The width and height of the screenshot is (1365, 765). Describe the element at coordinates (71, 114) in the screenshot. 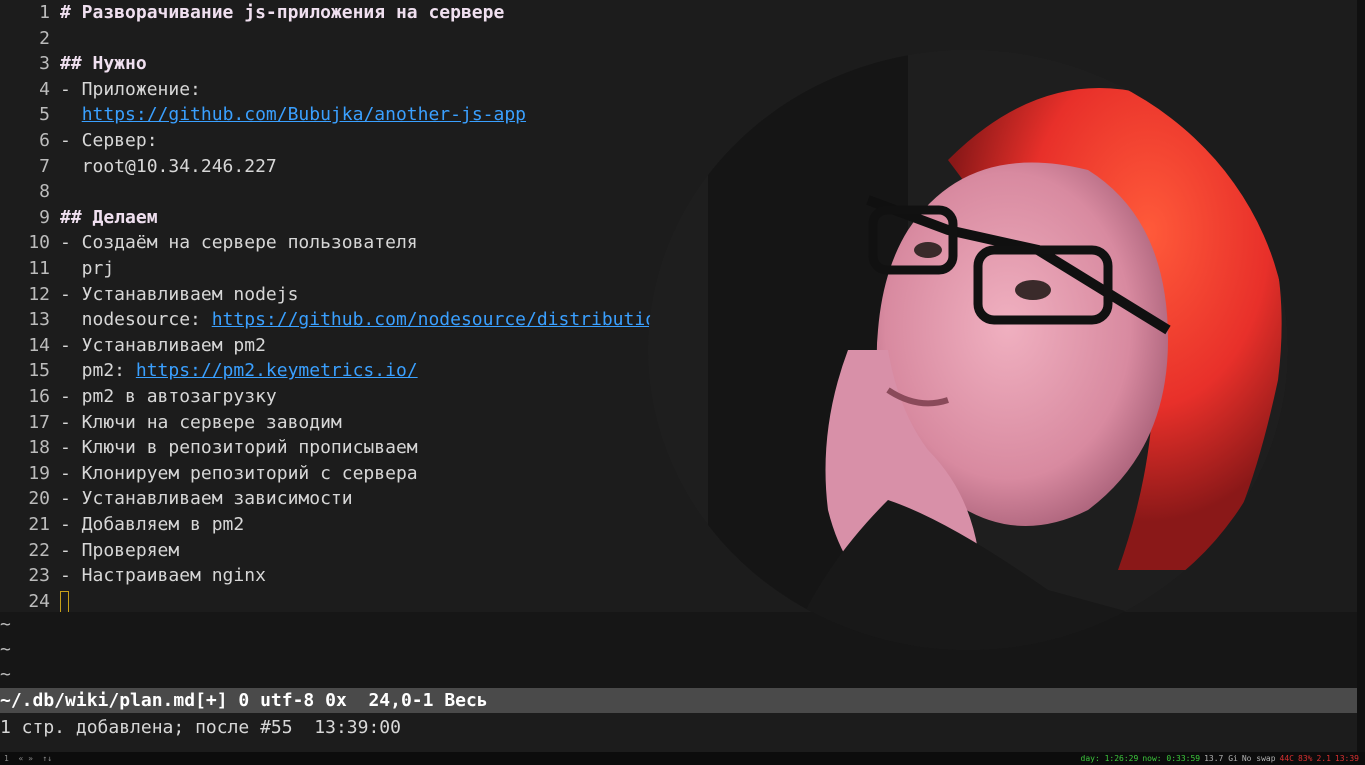

I see `line-text` at that location.